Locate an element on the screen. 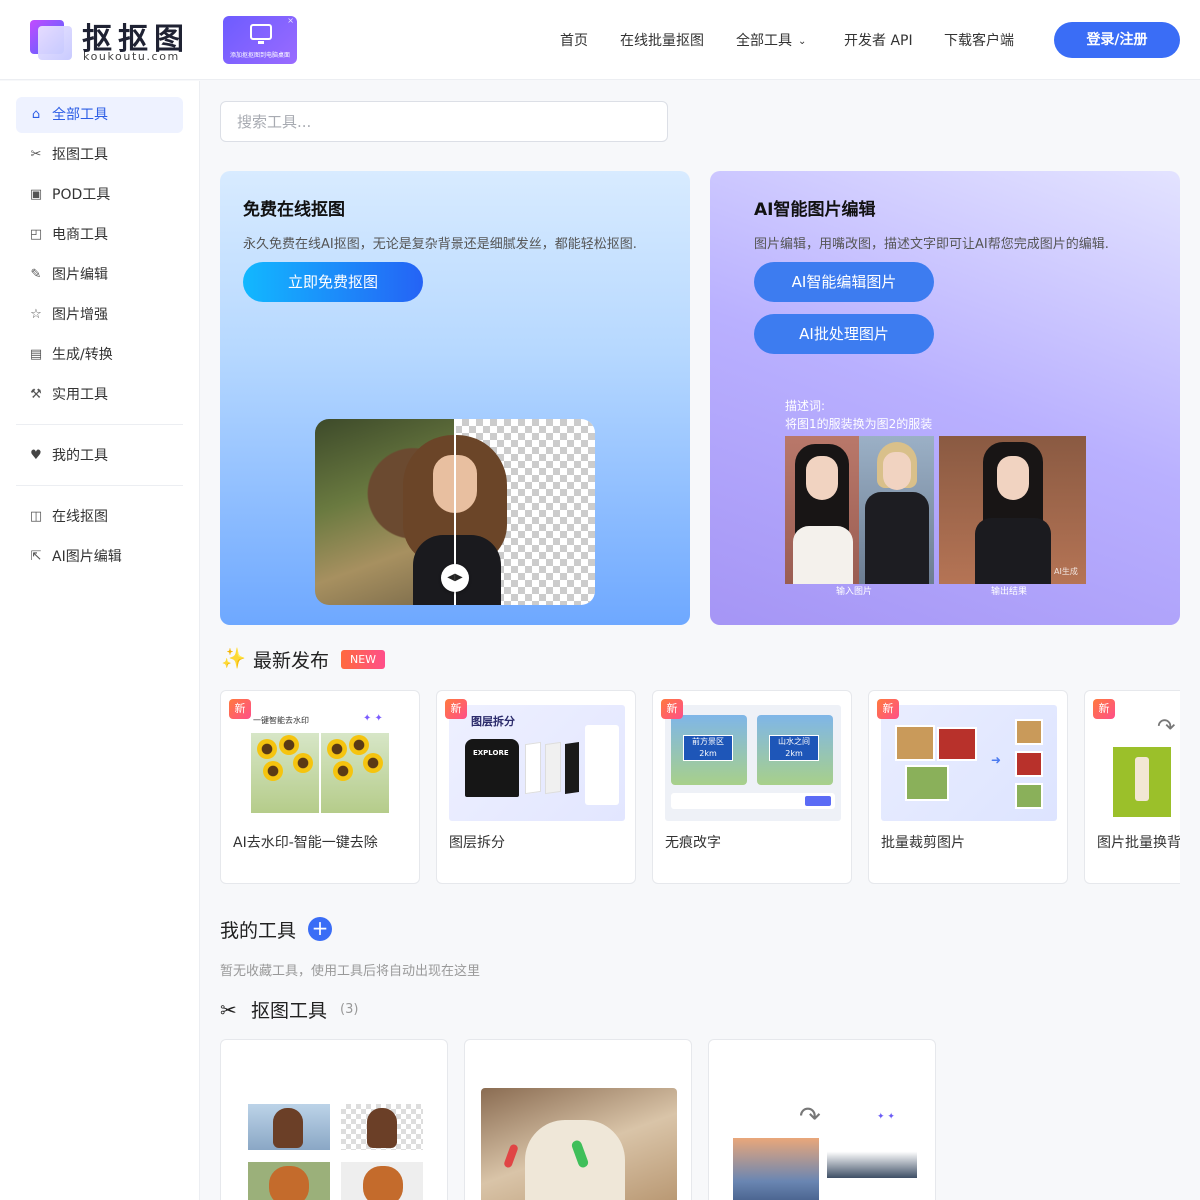  nav-developer-api: 开发者 API is located at coordinates (878, 40).